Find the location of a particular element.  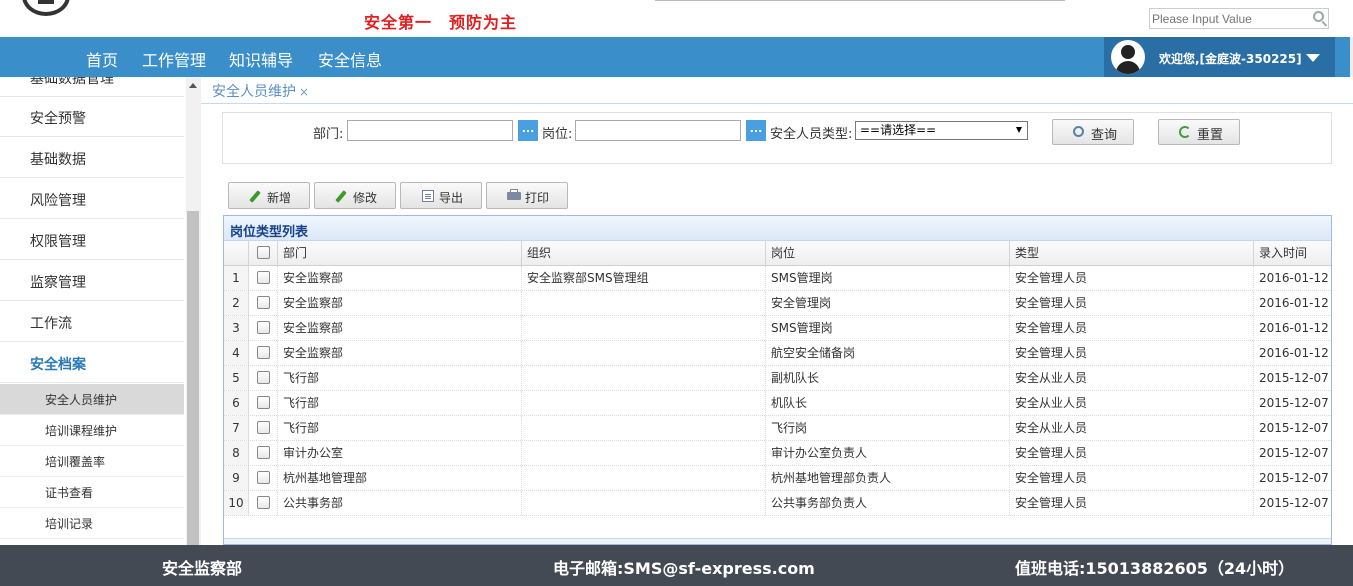

search-input is located at coordinates (1226, 18).